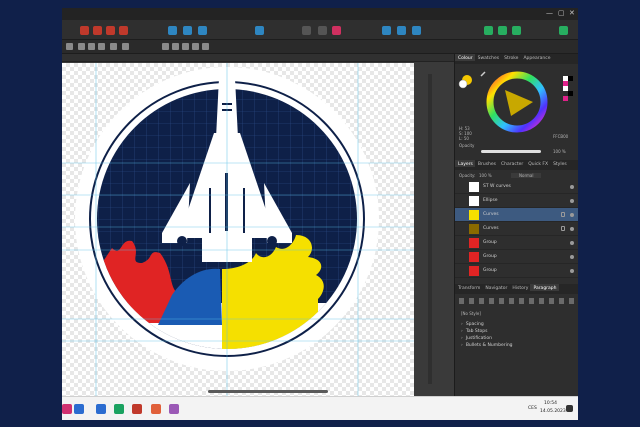 Image resolution: width=640 pixels, height=427 pixels. I want to click on pink-tool-icon, so click(336, 30).